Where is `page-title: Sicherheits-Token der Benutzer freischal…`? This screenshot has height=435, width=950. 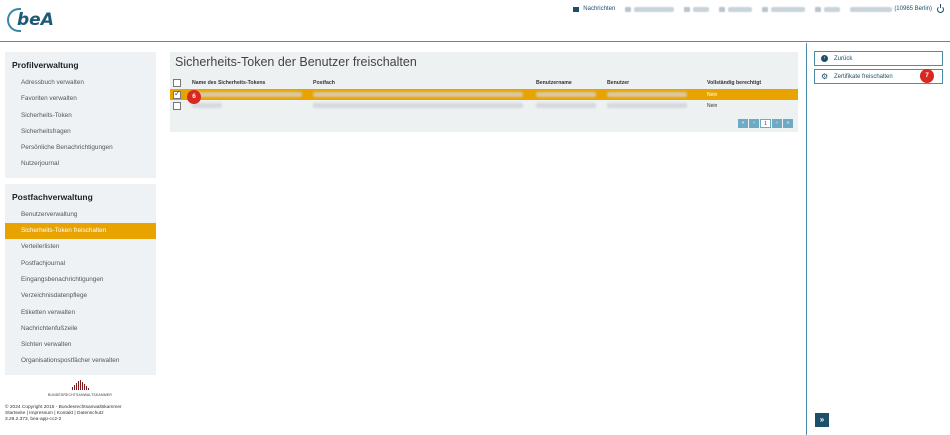 page-title: Sicherheits-Token der Benutzer freischal… is located at coordinates (296, 62).